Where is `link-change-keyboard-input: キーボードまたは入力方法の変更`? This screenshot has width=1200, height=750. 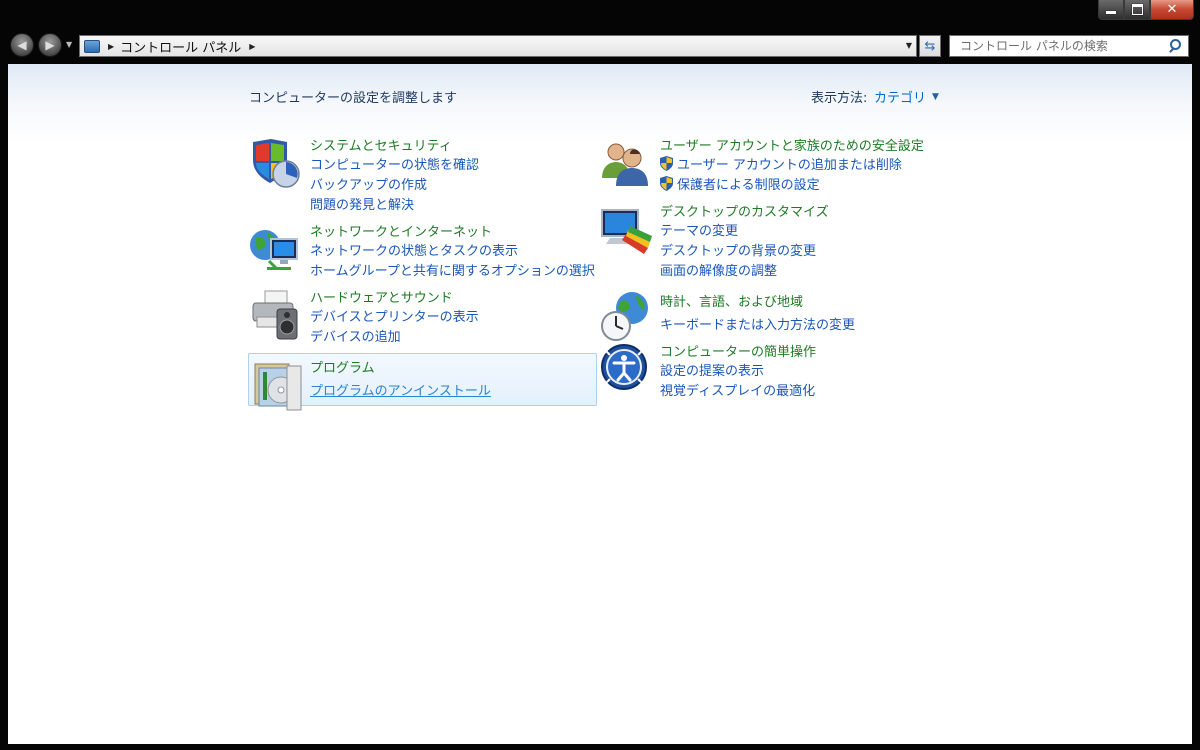
link-change-keyboard-input: キーボードまたは入力方法の変更 is located at coordinates (757, 323).